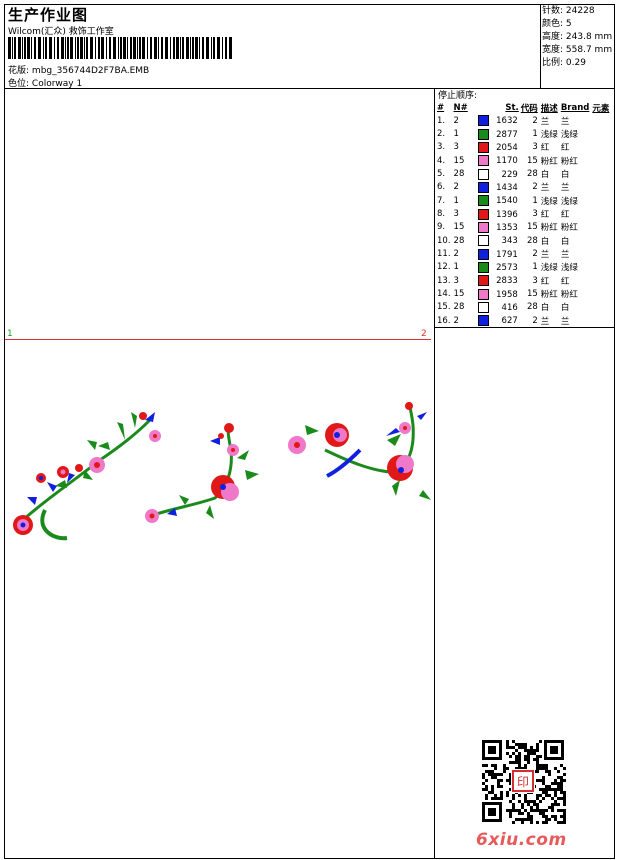 The height and width of the screenshot is (860, 620). What do you see at coordinates (529, 108) in the screenshot?
I see `col-code: 代码` at bounding box center [529, 108].